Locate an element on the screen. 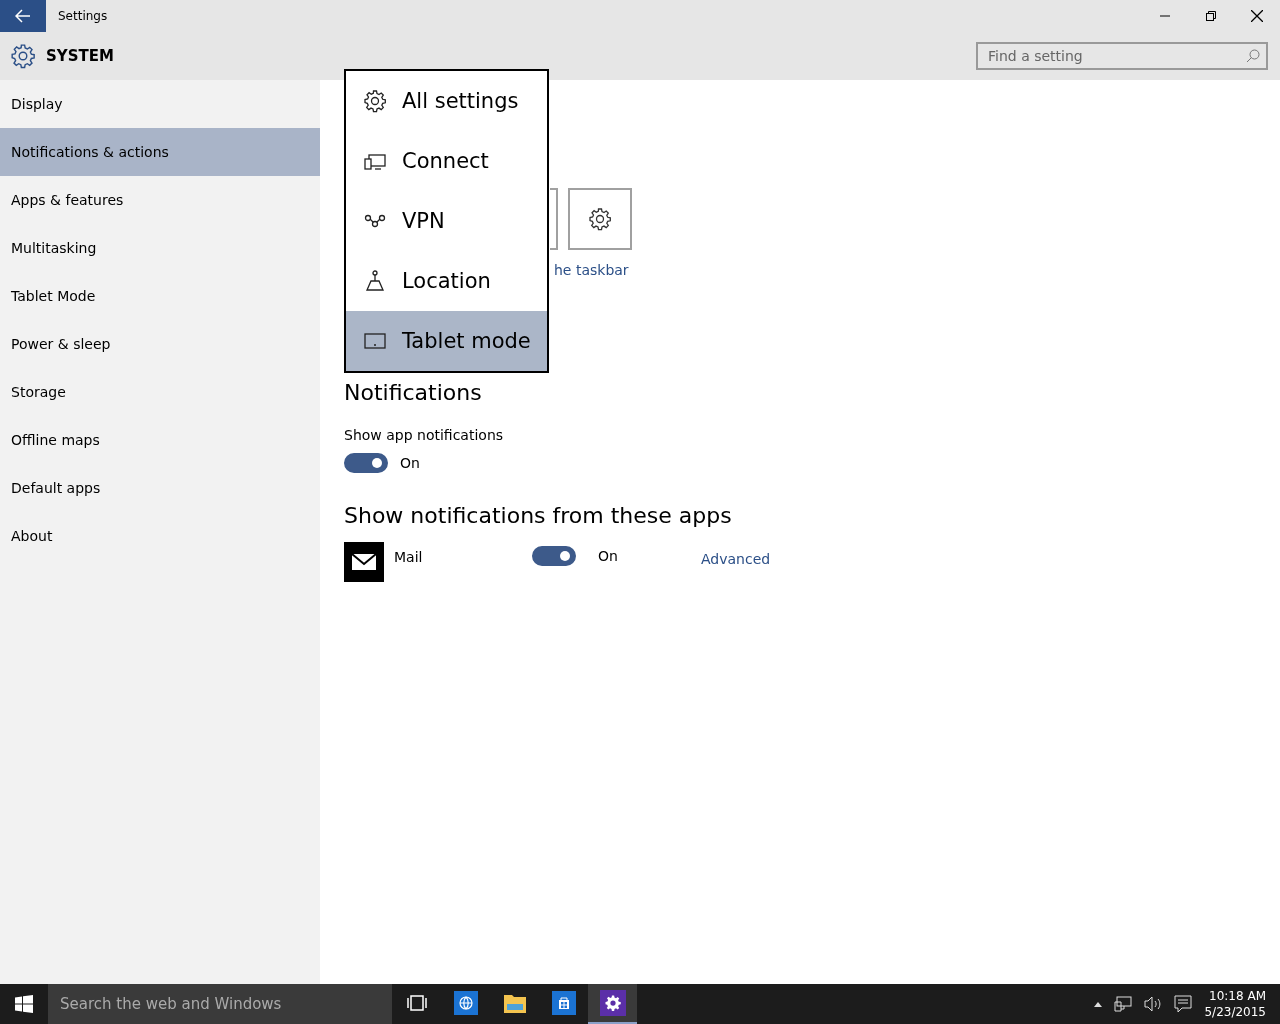  section-heading: Notifications is located at coordinates (413, 392).